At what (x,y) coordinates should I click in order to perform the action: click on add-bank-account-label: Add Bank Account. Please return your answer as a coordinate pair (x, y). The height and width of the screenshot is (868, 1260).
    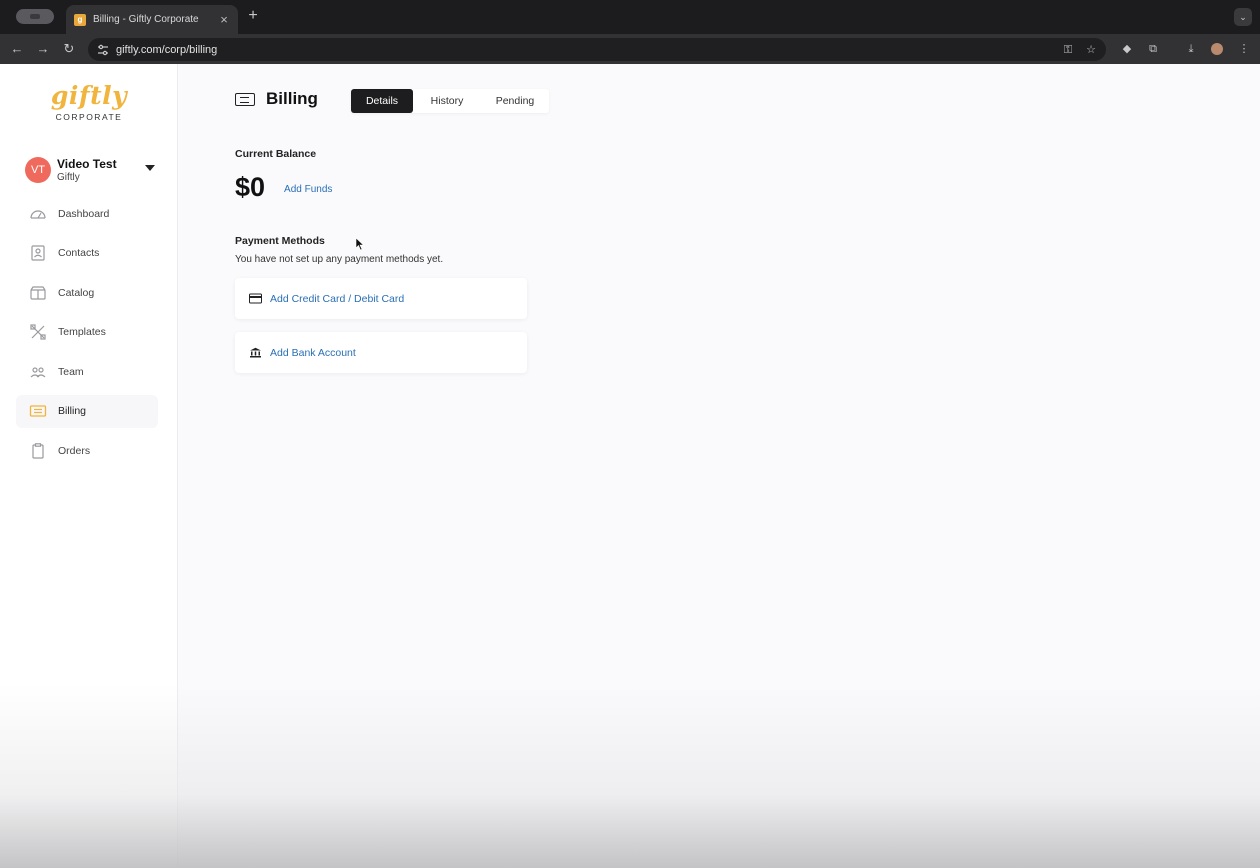
    Looking at the image, I should click on (313, 352).